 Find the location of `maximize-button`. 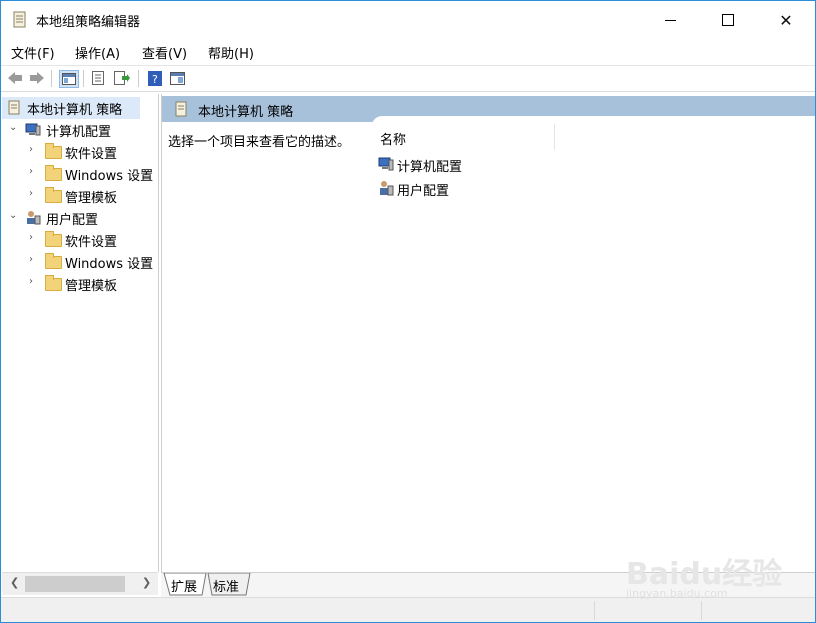

maximize-button is located at coordinates (728, 20).